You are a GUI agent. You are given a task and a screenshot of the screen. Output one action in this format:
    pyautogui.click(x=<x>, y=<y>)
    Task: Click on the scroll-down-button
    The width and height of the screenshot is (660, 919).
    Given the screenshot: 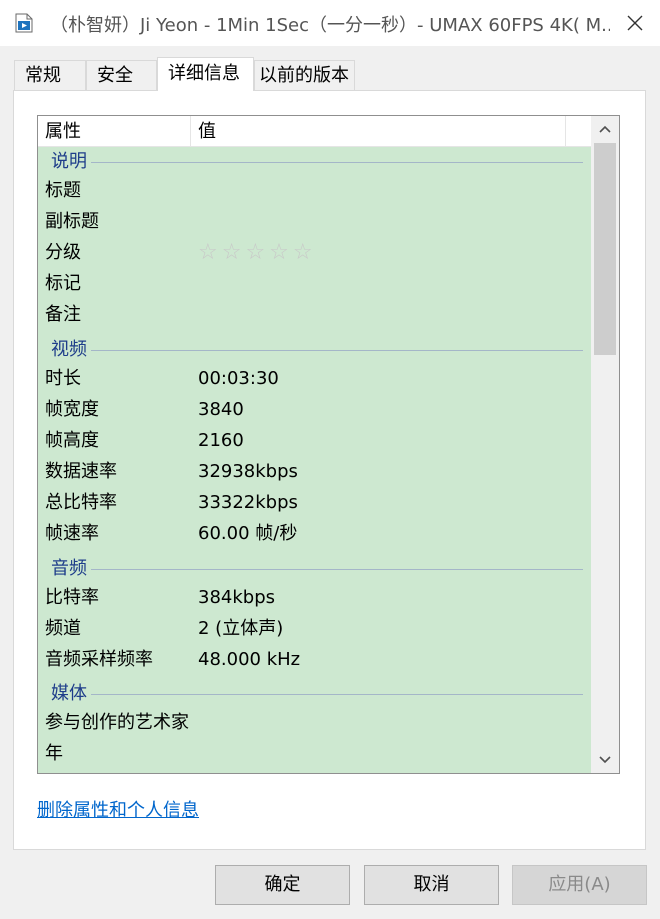 What is the action you would take?
    pyautogui.click(x=605, y=760)
    